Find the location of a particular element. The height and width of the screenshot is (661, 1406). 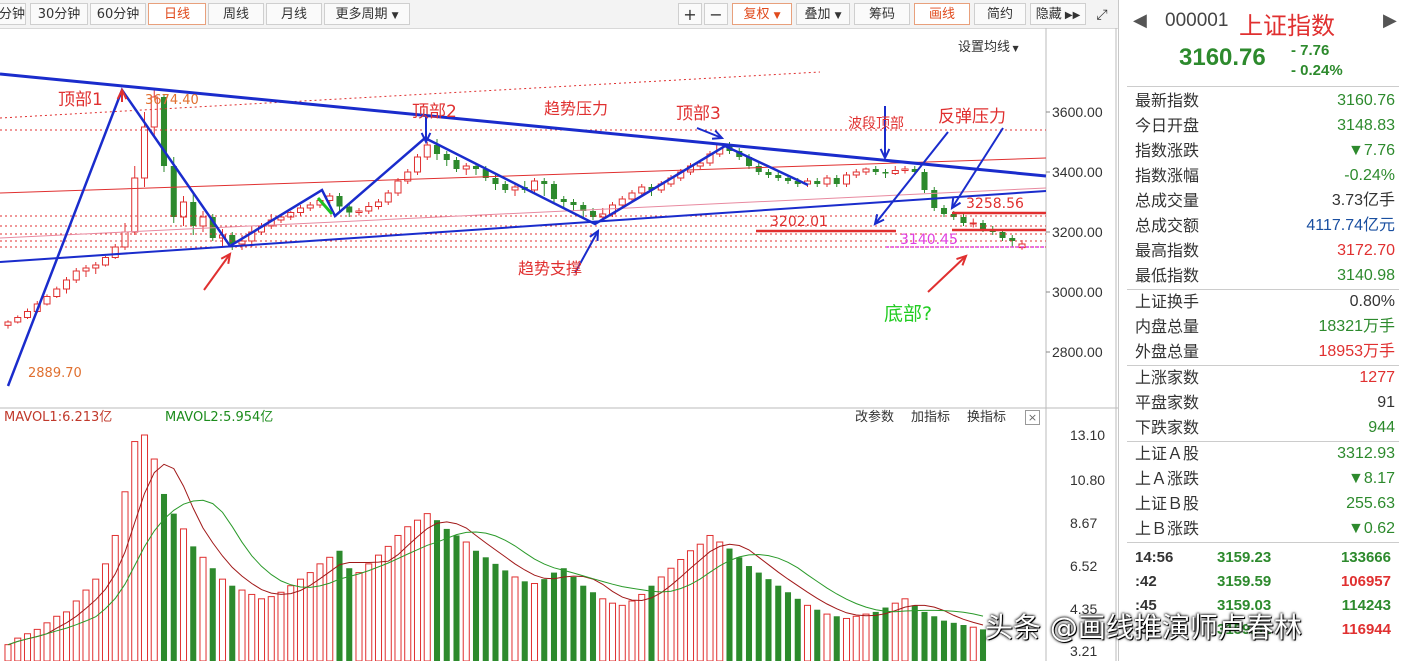

zoom-out-button: − is located at coordinates (716, 14).